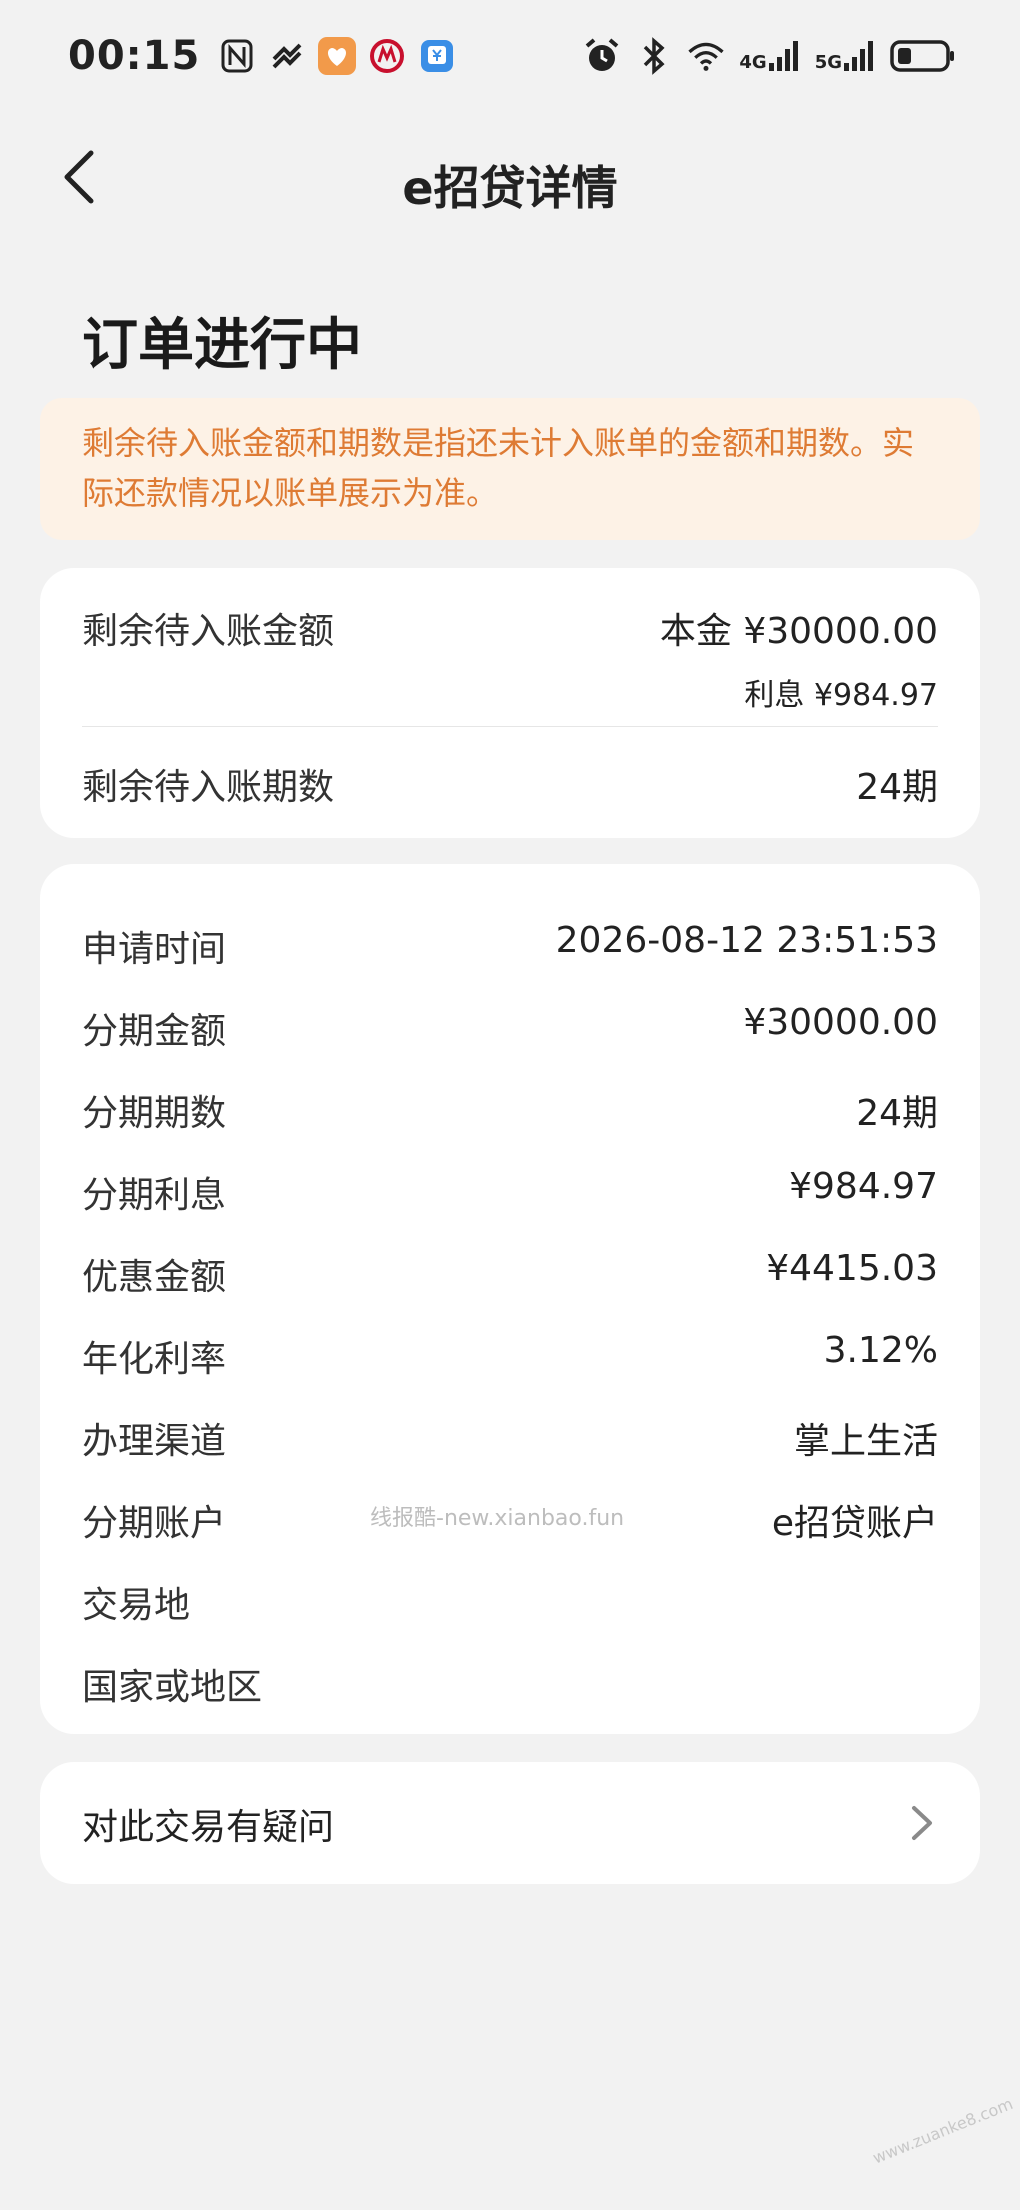 This screenshot has width=1020, height=2210. Describe the element at coordinates (154, 1441) in the screenshot. I see `detail-label: 办理渠道` at that location.